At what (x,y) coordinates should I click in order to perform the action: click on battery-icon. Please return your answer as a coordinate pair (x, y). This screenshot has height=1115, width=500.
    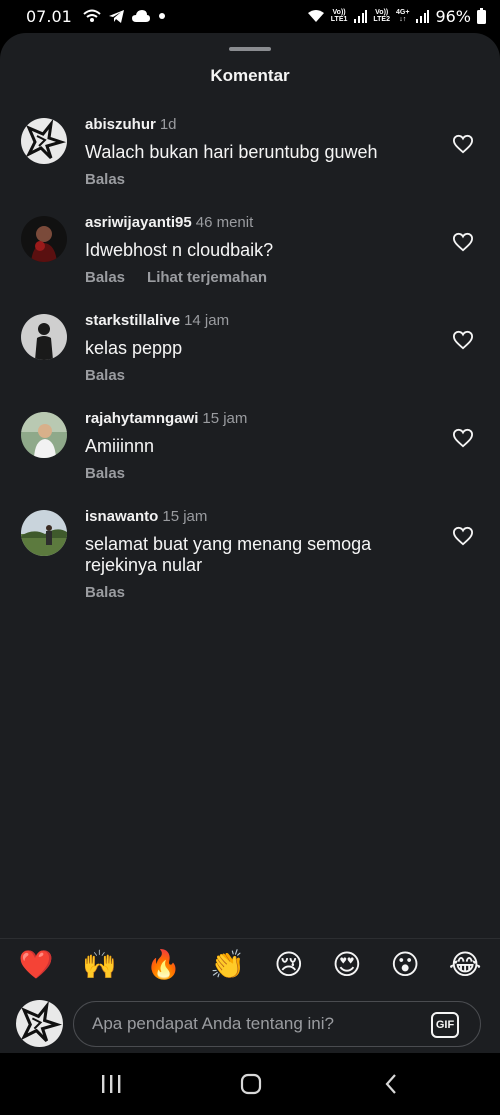
    Looking at the image, I should click on (481, 16).